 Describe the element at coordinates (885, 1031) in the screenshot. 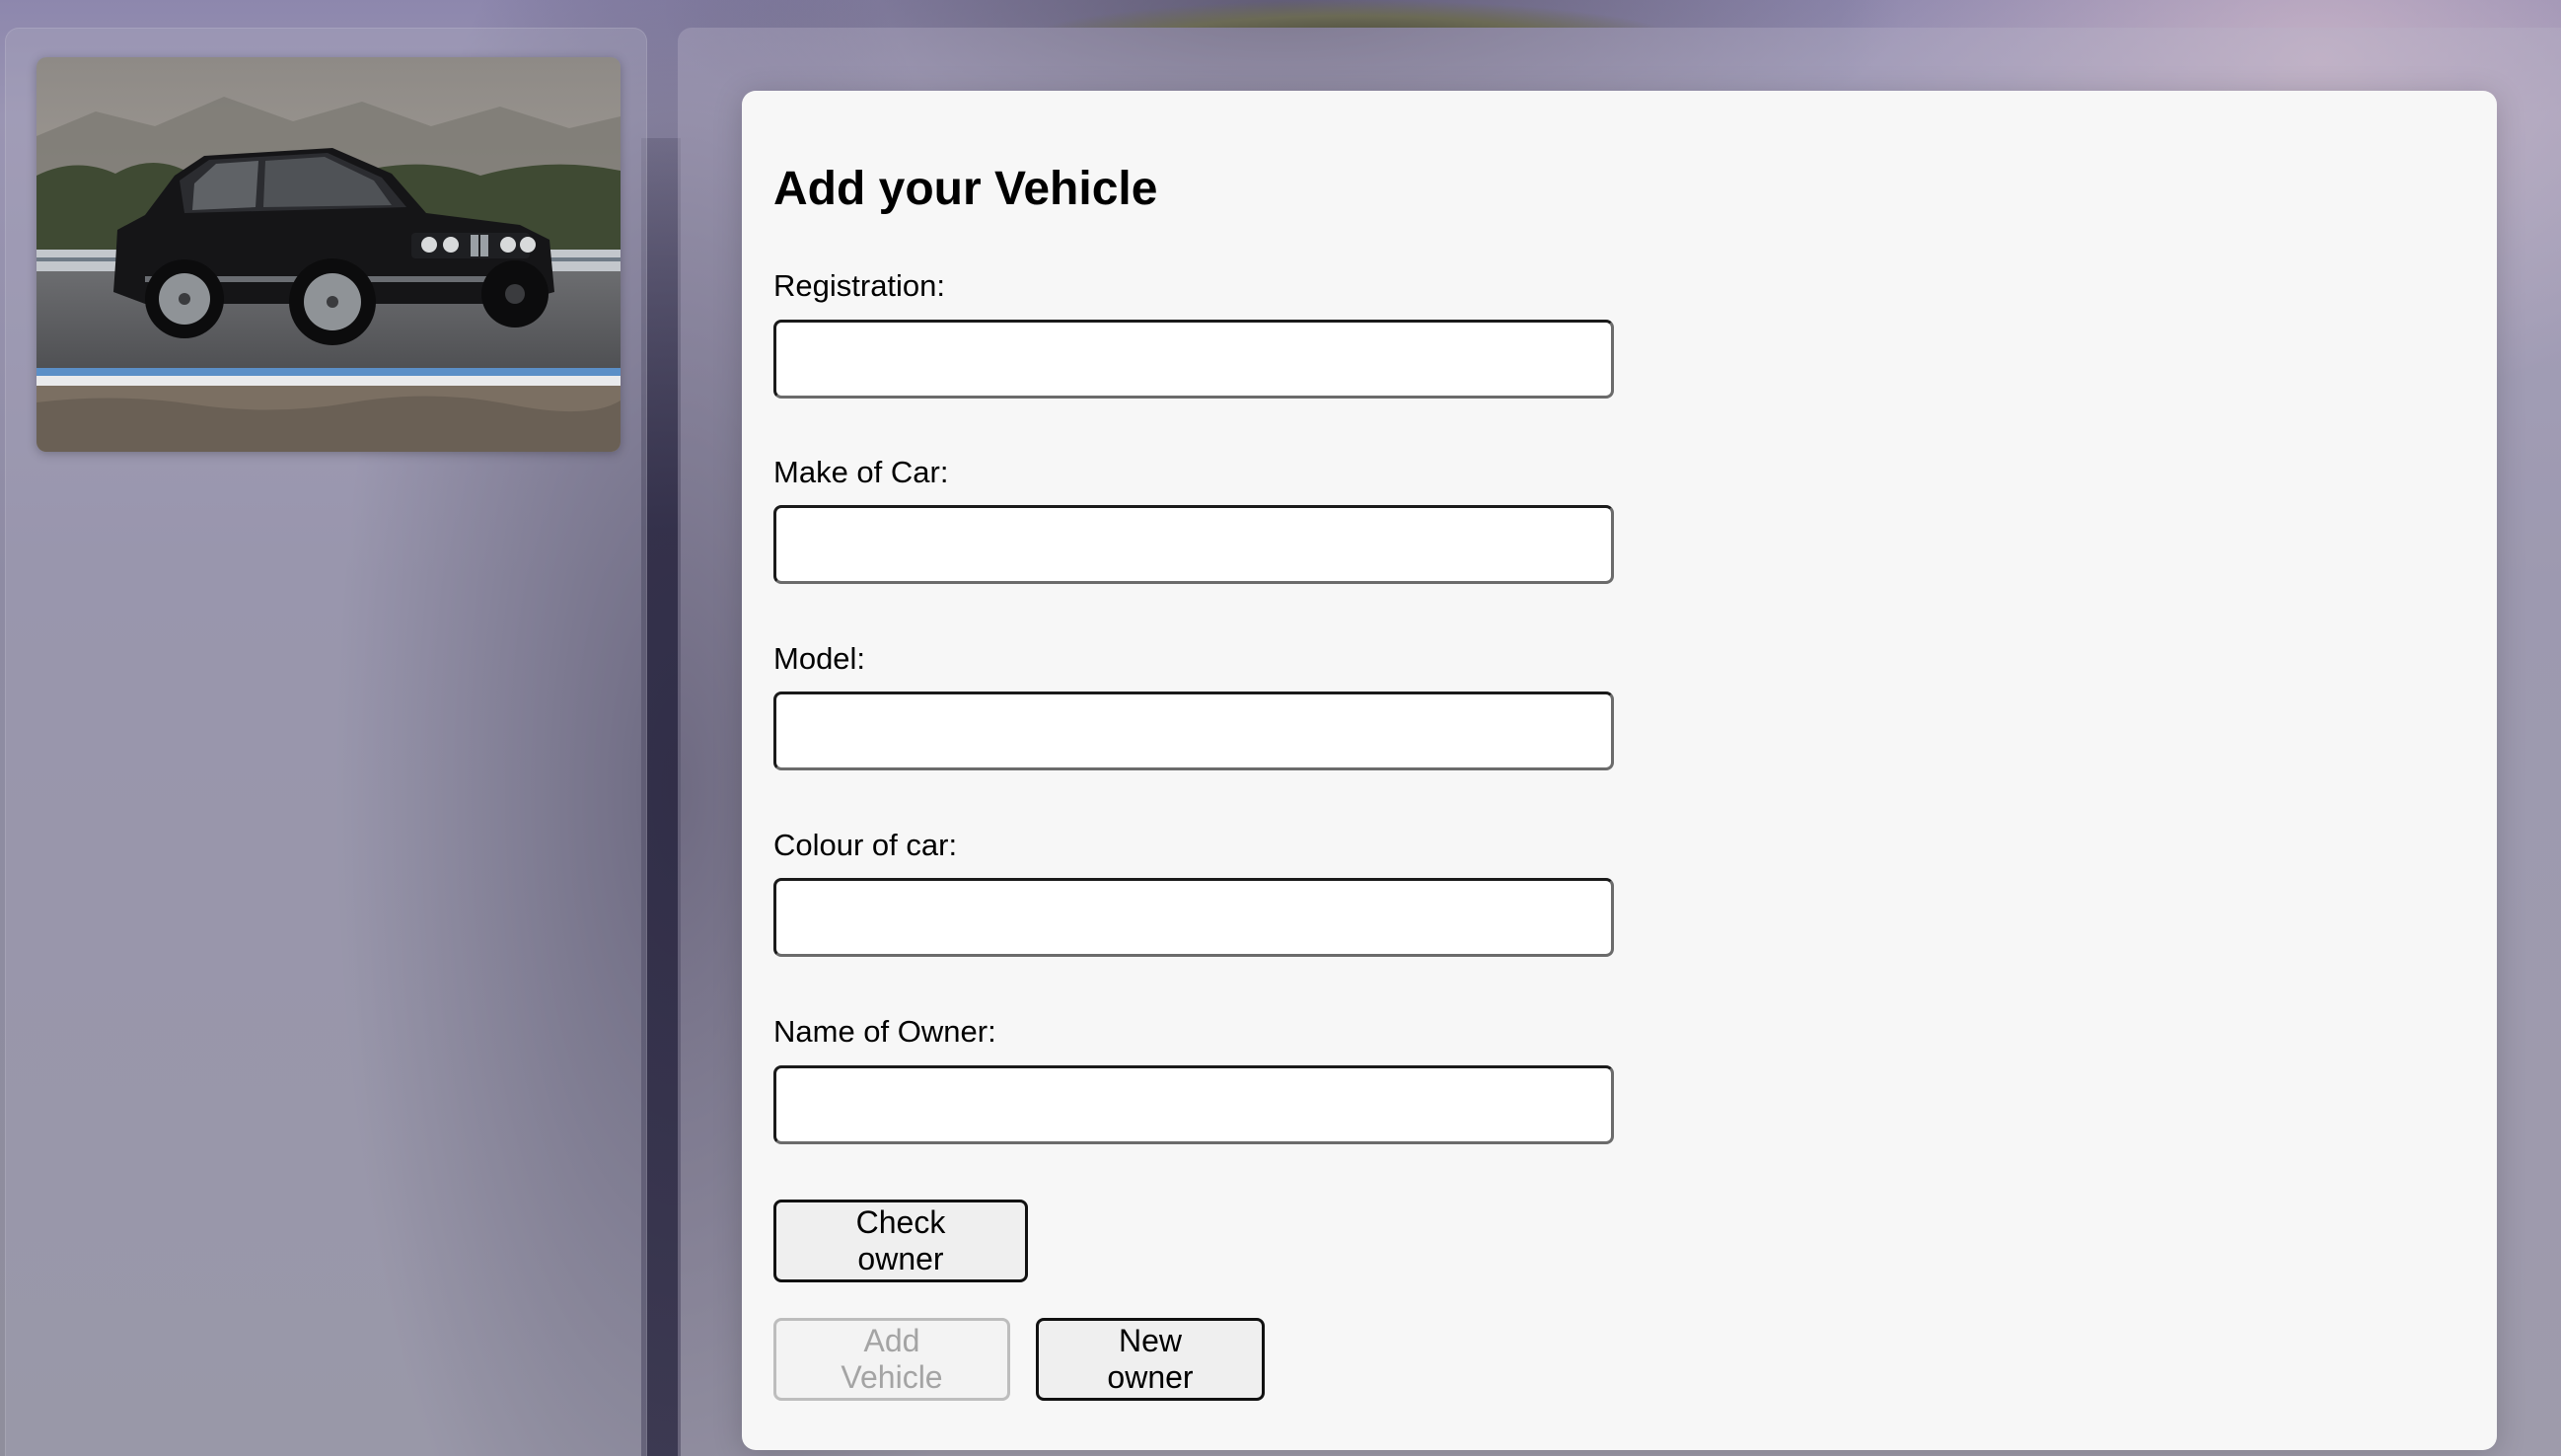

I see `owner-name-label: Name of Owner:` at that location.